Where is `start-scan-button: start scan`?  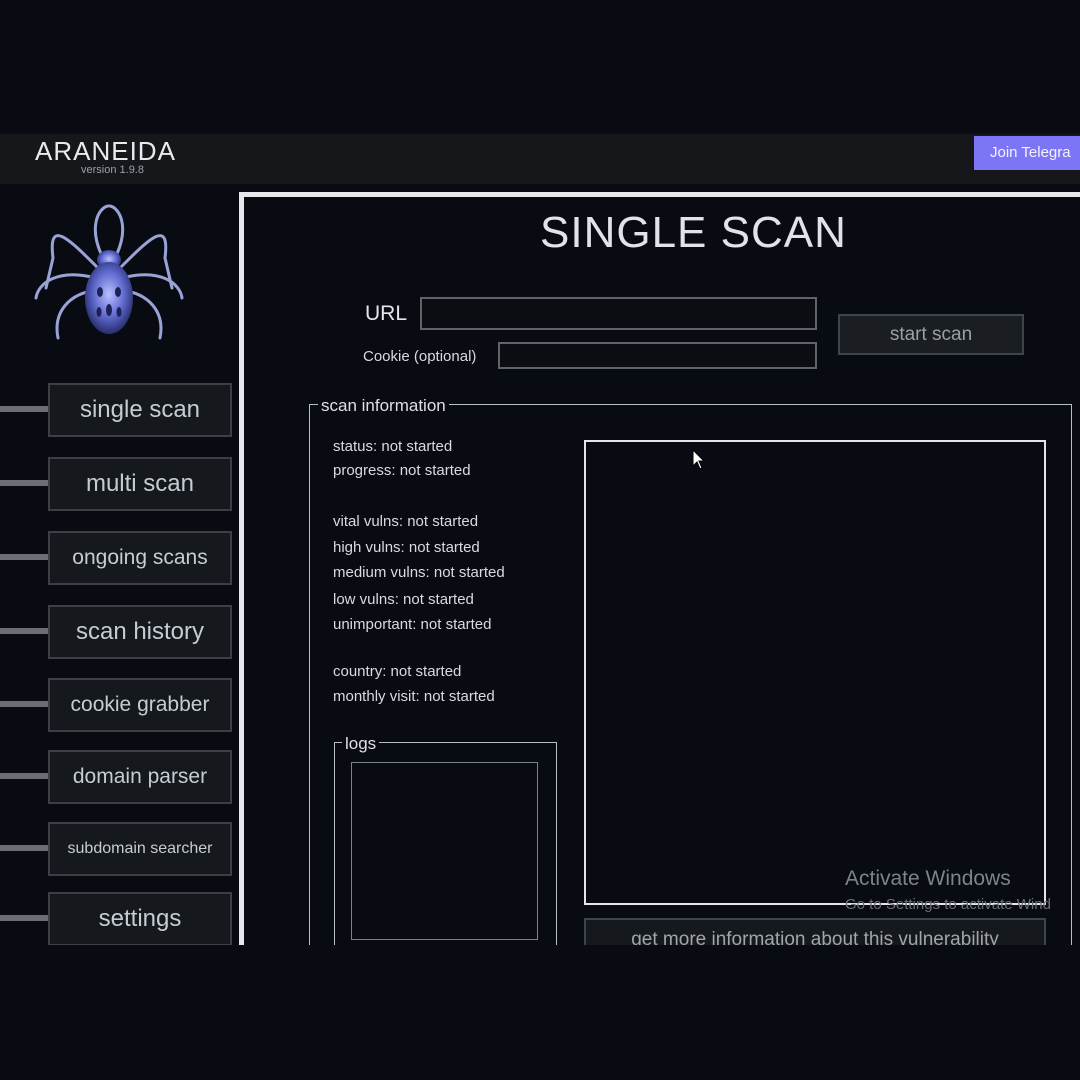
start-scan-button: start scan is located at coordinates (931, 334).